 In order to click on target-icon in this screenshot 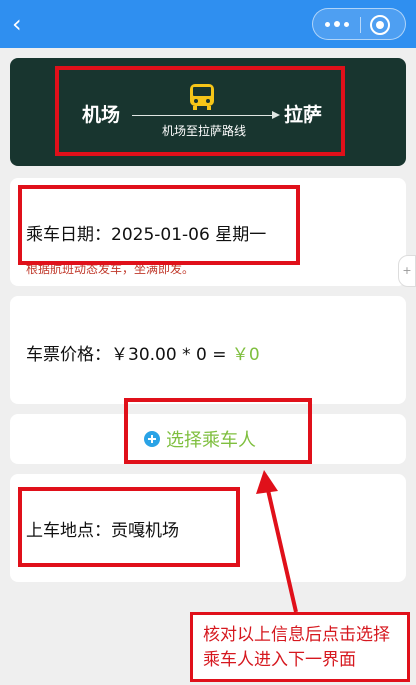, I will do `click(380, 25)`.